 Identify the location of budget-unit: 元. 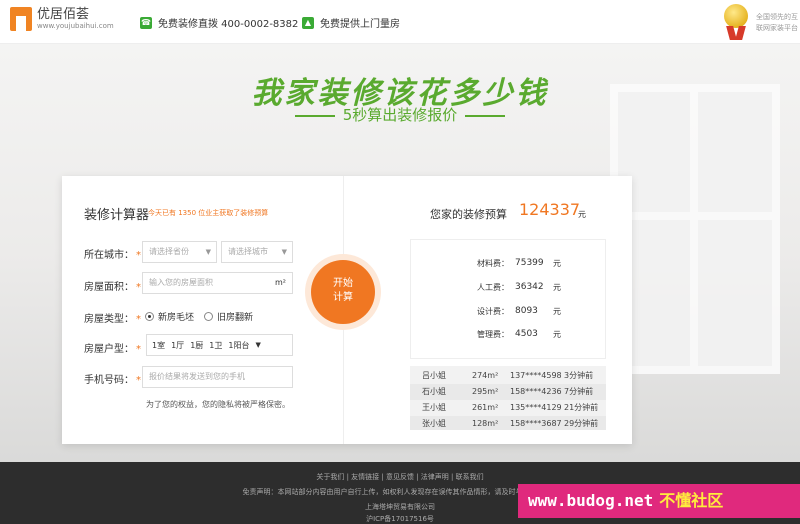
(582, 214).